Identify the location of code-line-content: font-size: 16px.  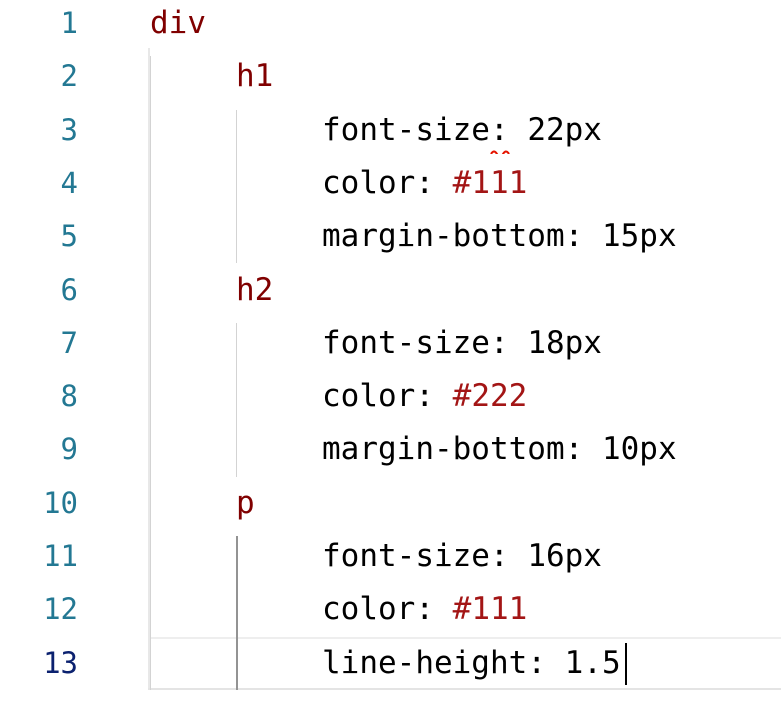
(462, 556).